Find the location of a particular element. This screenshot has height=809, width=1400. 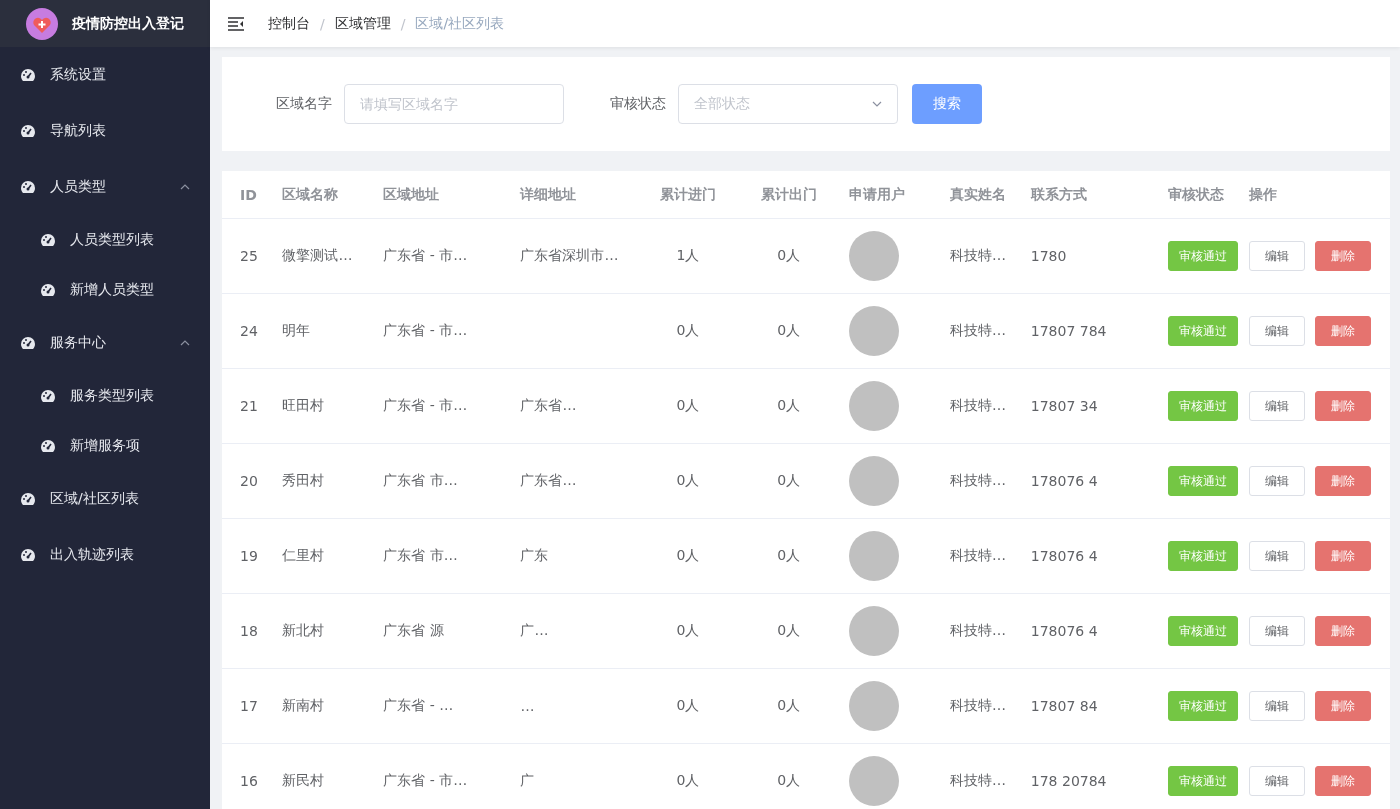

sidebar-item: 系统设置 is located at coordinates (105, 75).